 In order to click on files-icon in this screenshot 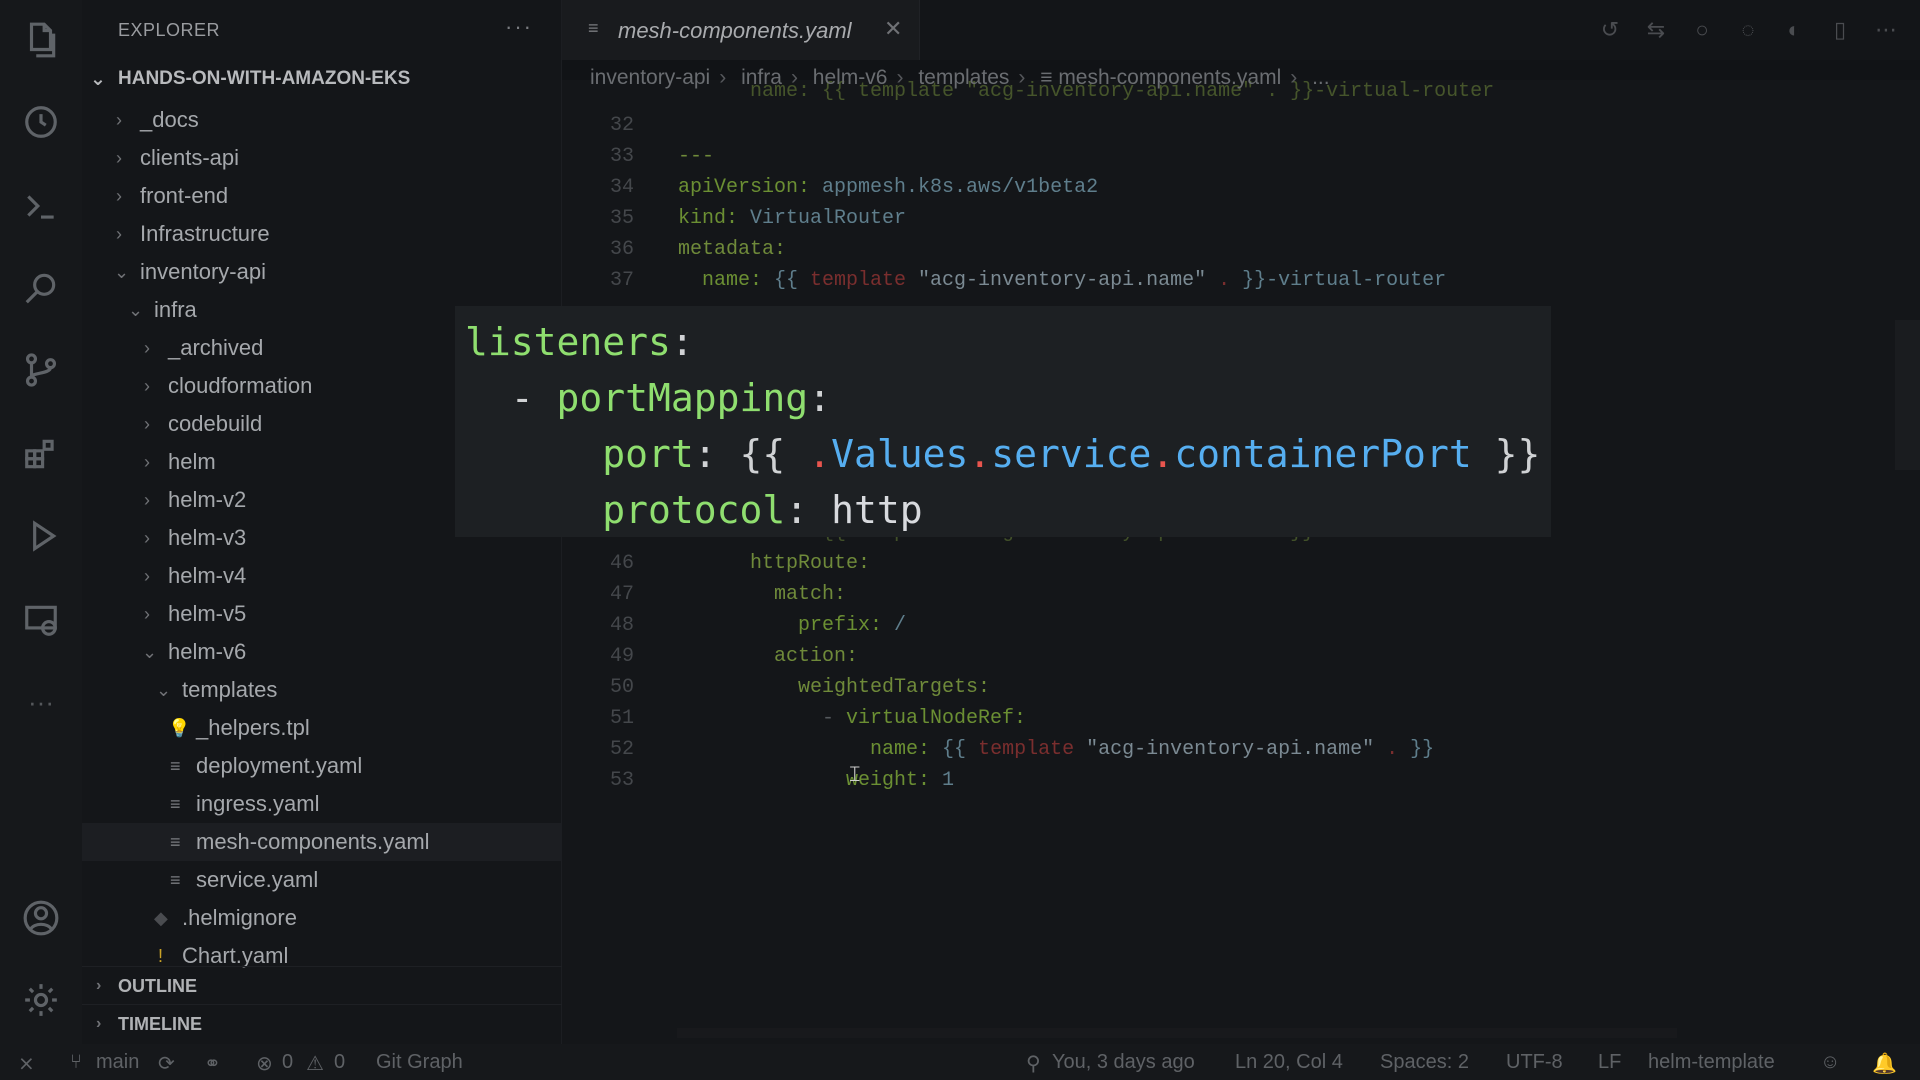, I will do `click(41, 40)`.